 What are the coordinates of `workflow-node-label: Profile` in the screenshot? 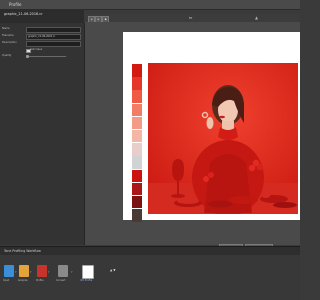 It's located at (40, 280).